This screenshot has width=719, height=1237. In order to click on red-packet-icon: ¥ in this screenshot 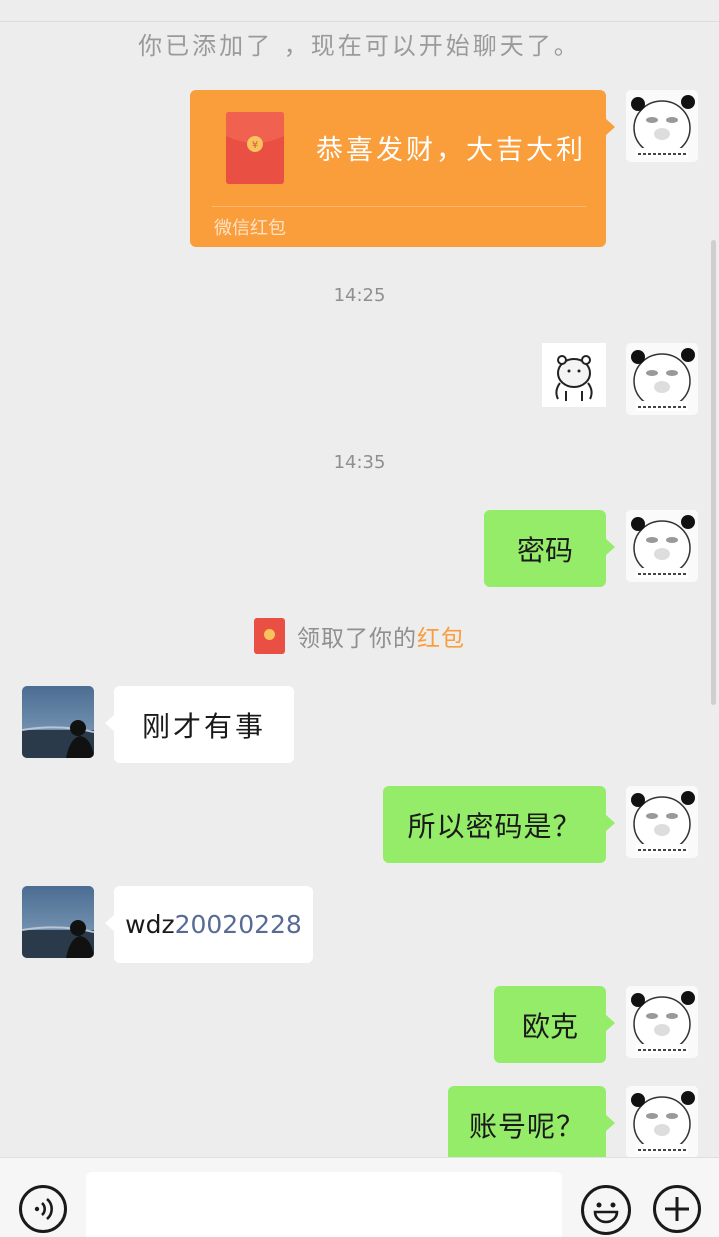, I will do `click(255, 148)`.